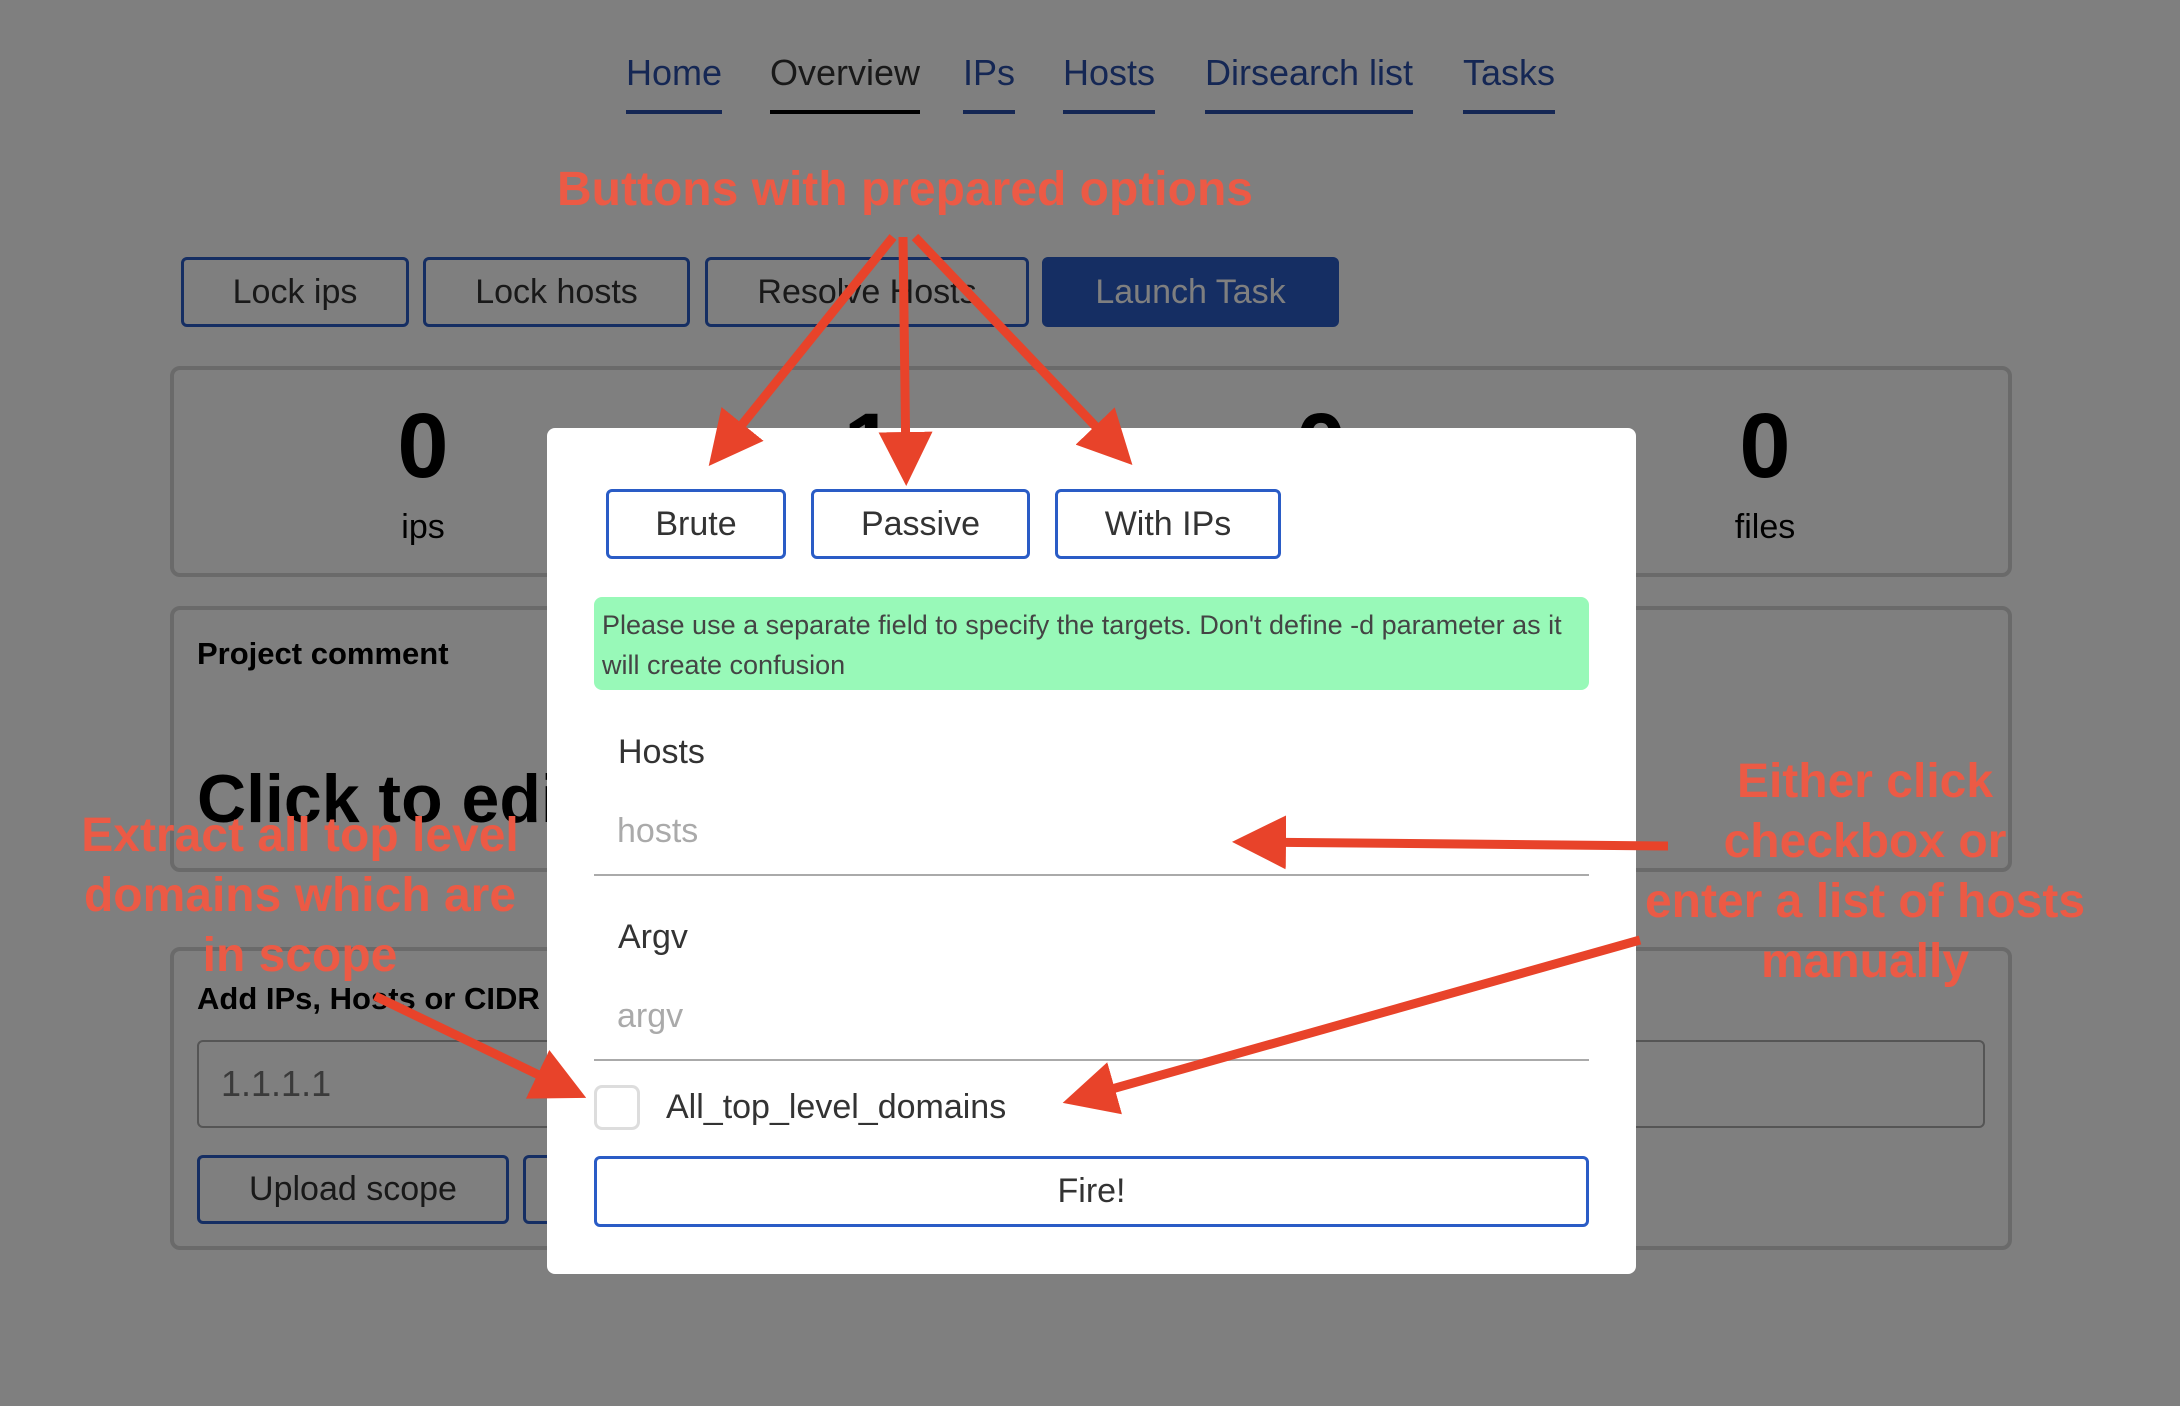 The width and height of the screenshot is (2180, 1406). What do you see at coordinates (836, 1107) in the screenshot?
I see `all-tld-checkbox-label: All_top_level_domains` at bounding box center [836, 1107].